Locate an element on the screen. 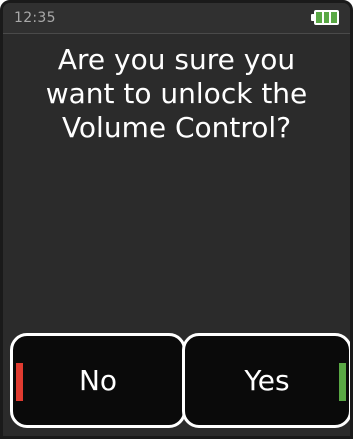 This screenshot has width=353, height=439. battery-icon is located at coordinates (326, 17).